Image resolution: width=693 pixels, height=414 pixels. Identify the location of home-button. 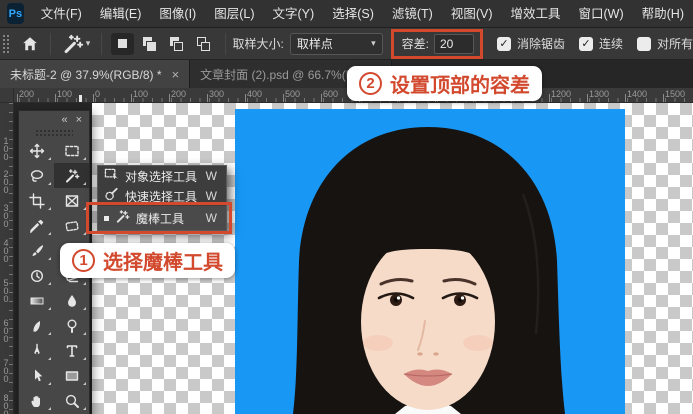
(30, 44).